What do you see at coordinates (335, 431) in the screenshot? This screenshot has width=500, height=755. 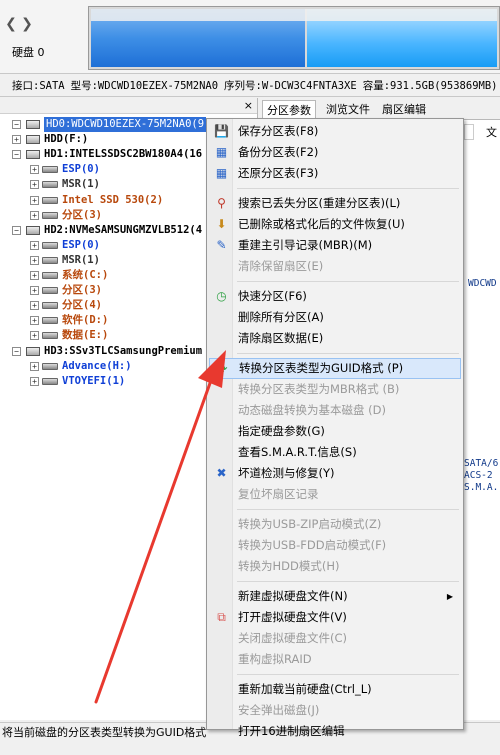 I see `menu-item: 指定硬盘参数(G)` at bounding box center [335, 431].